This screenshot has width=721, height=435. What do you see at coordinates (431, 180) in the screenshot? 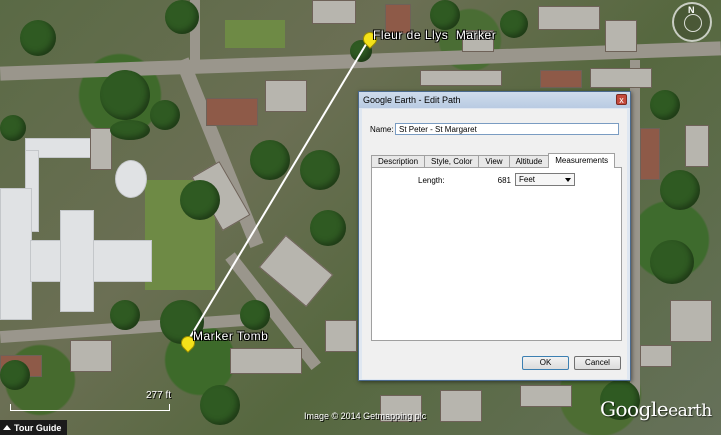
I see `length-label: Length:` at bounding box center [431, 180].